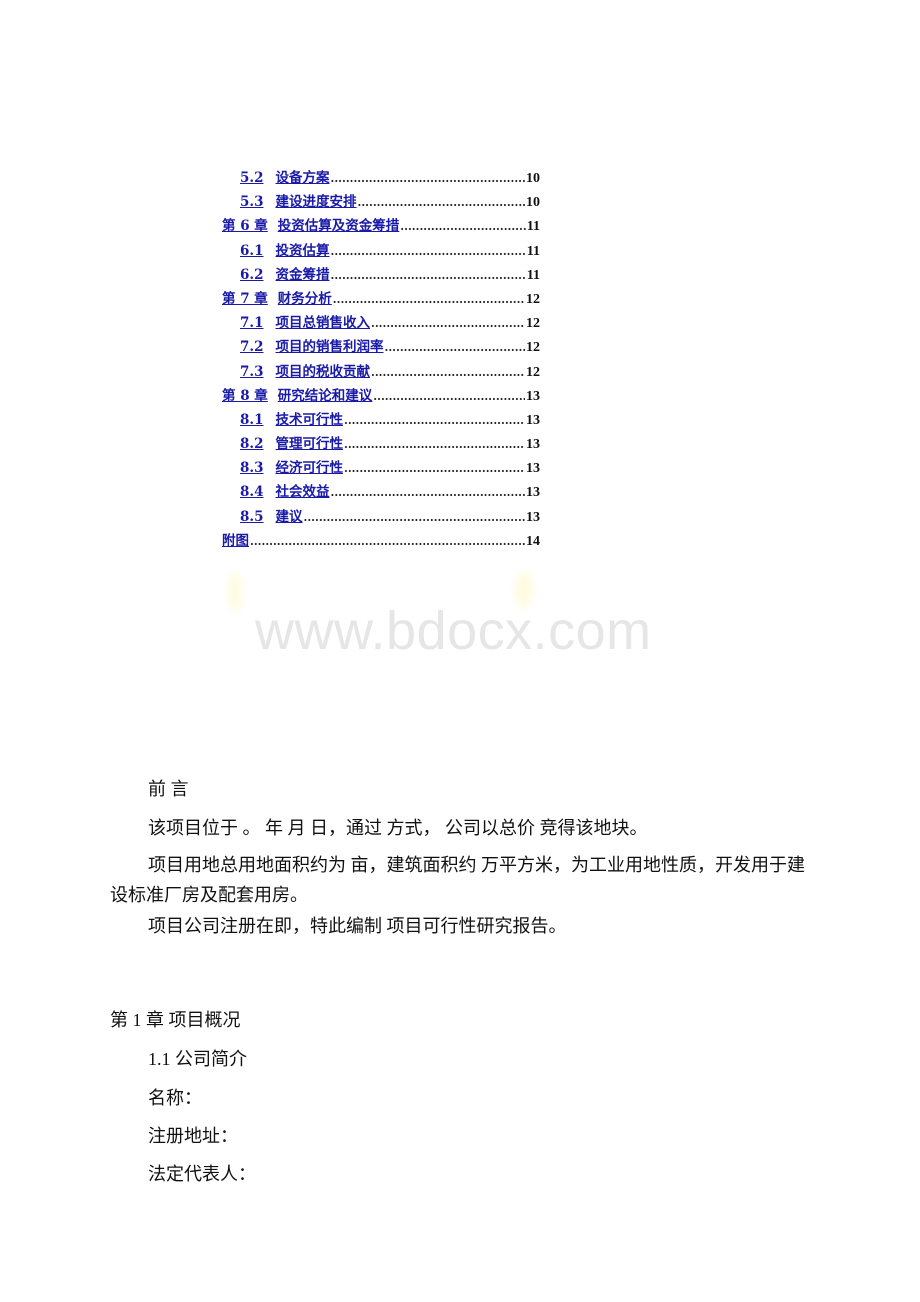 This screenshot has width=920, height=1302. What do you see at coordinates (302, 178) in the screenshot?
I see `toc-entry-title: 设备方案` at bounding box center [302, 178].